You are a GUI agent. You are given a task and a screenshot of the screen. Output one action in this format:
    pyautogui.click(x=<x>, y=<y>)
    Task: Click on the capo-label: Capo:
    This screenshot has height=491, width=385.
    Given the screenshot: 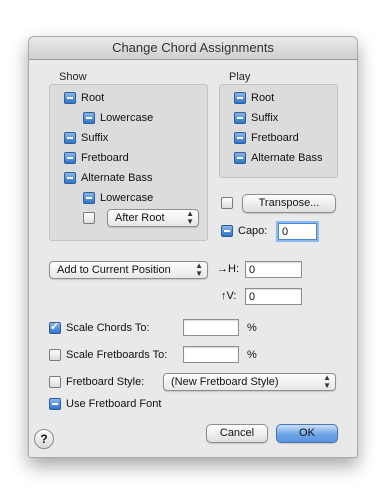 What is the action you would take?
    pyautogui.click(x=253, y=231)
    